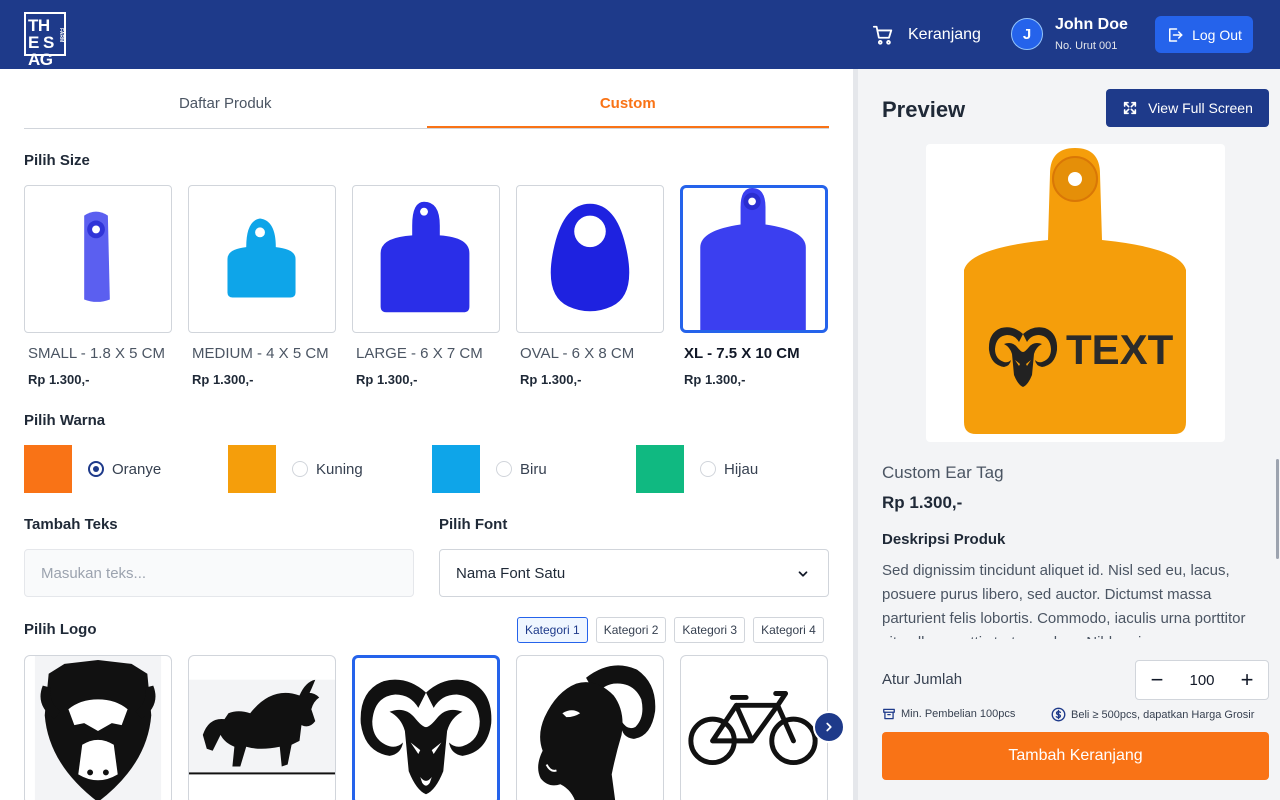 The width and height of the screenshot is (1280, 800). Describe the element at coordinates (754, 259) in the screenshot. I see `size-image-xl` at that location.